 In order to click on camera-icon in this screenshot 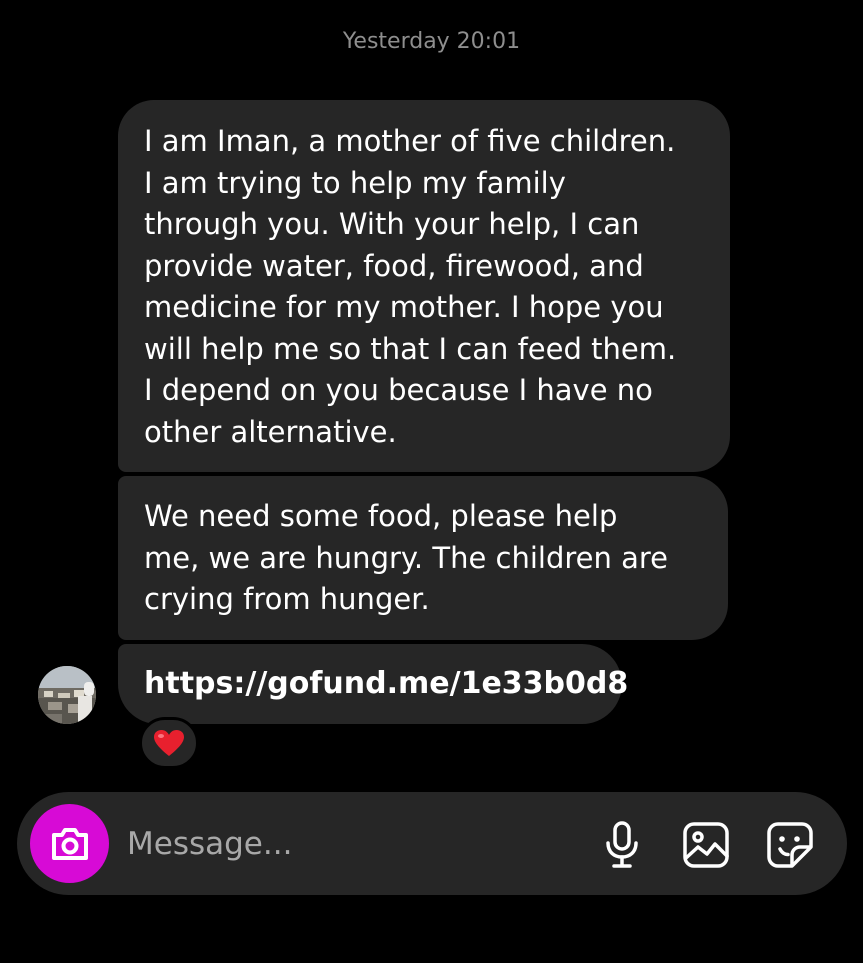, I will do `click(69, 843)`.